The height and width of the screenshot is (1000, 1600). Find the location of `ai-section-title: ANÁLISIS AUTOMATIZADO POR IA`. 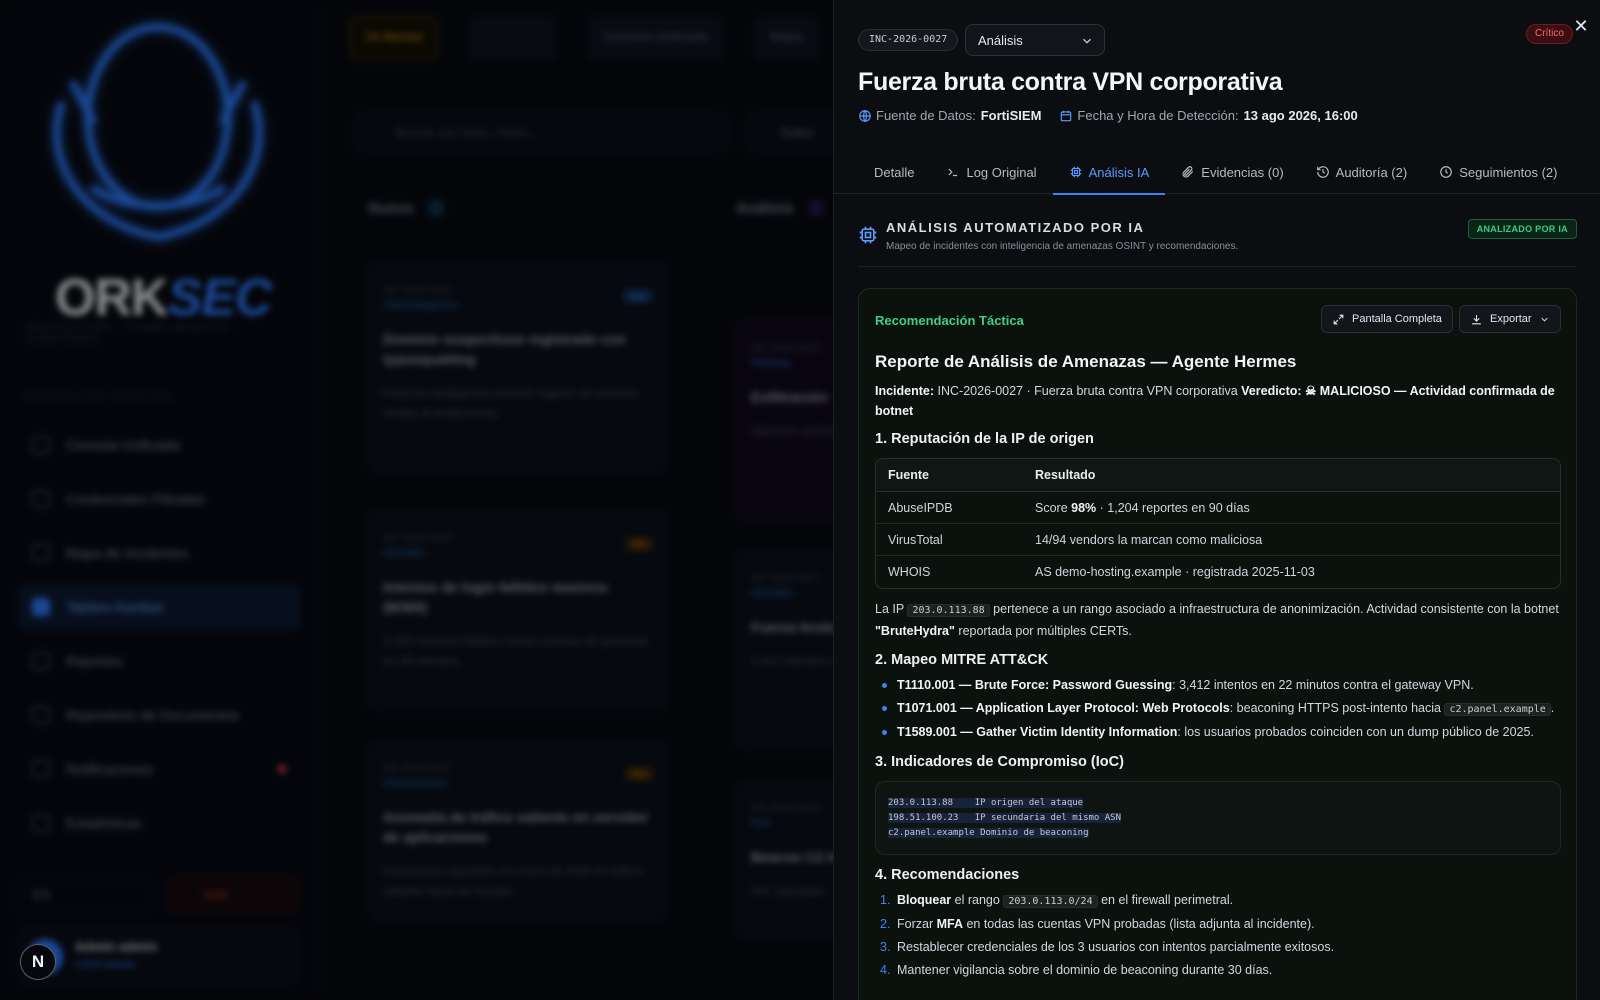

ai-section-title: ANÁLISIS AUTOMATIZADO POR IA is located at coordinates (1015, 227).